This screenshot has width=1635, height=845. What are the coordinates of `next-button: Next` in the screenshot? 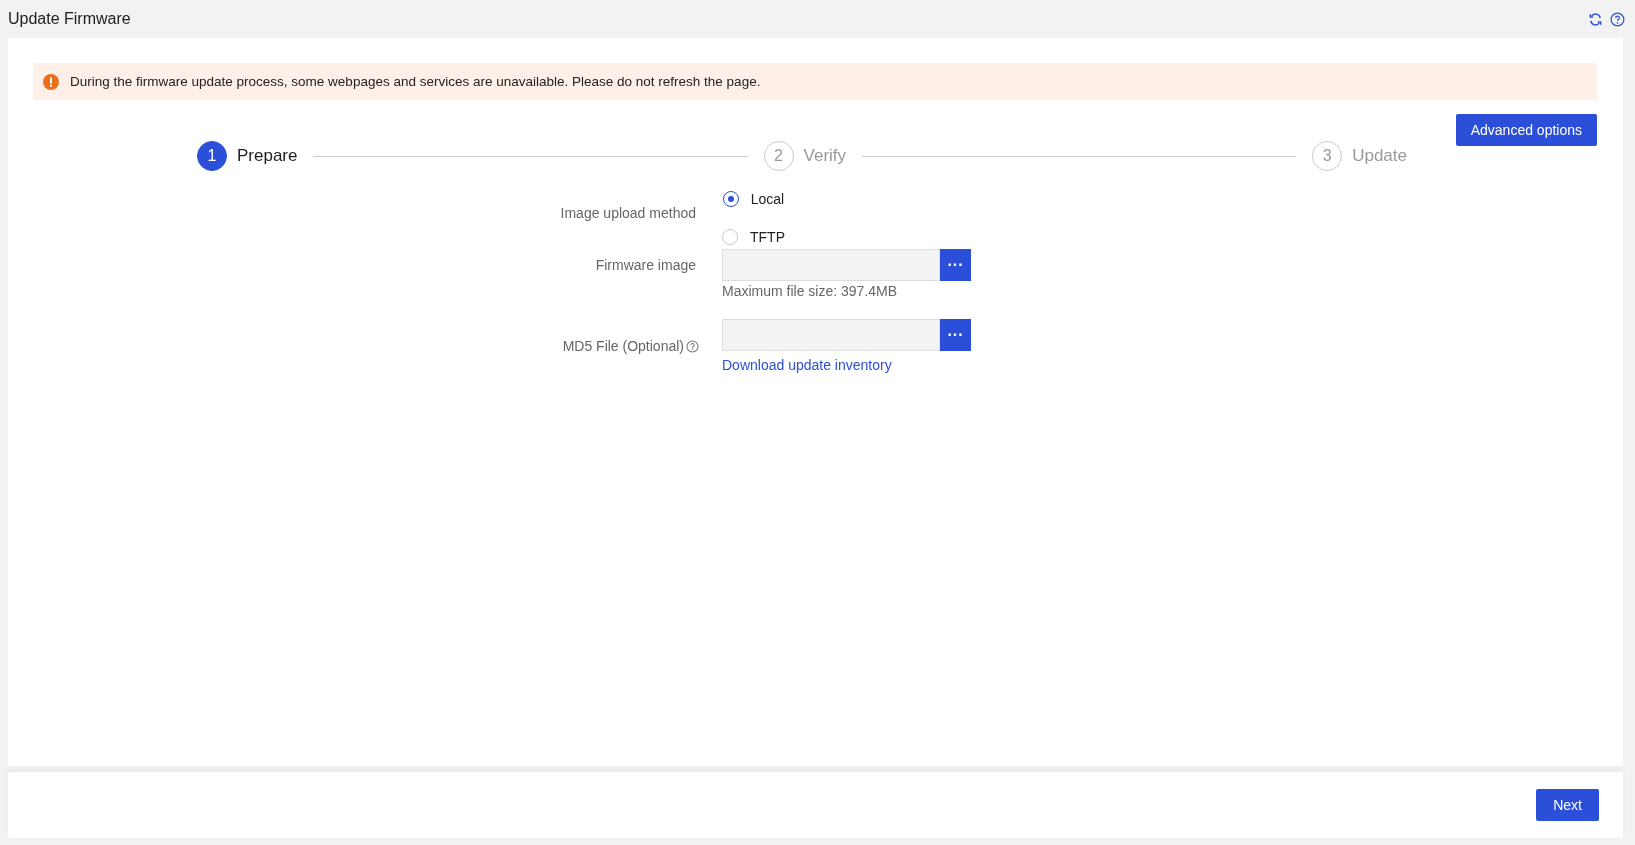 It's located at (1567, 805).